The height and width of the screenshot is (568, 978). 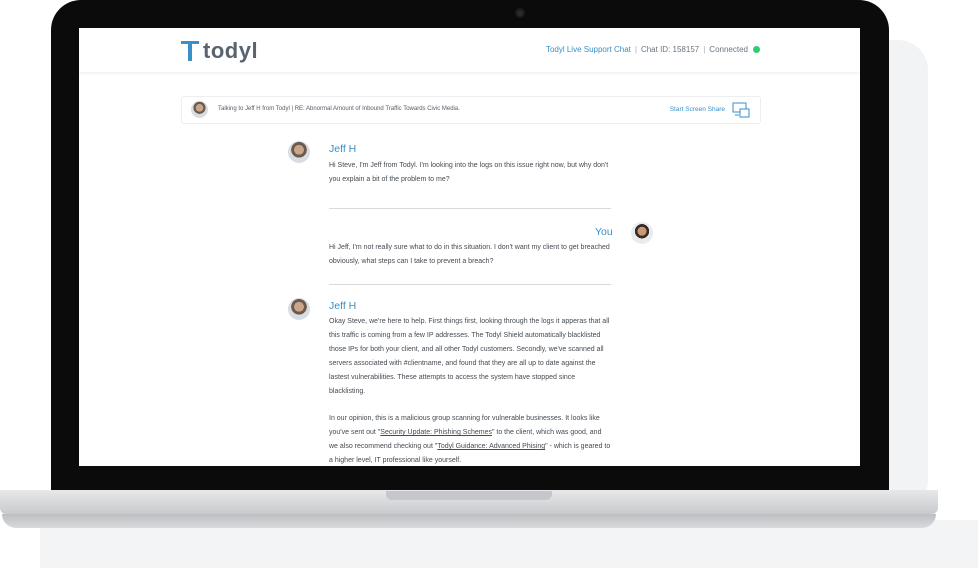 What do you see at coordinates (436, 432) in the screenshot?
I see `article-link: Security Update: Phishing Schemes` at bounding box center [436, 432].